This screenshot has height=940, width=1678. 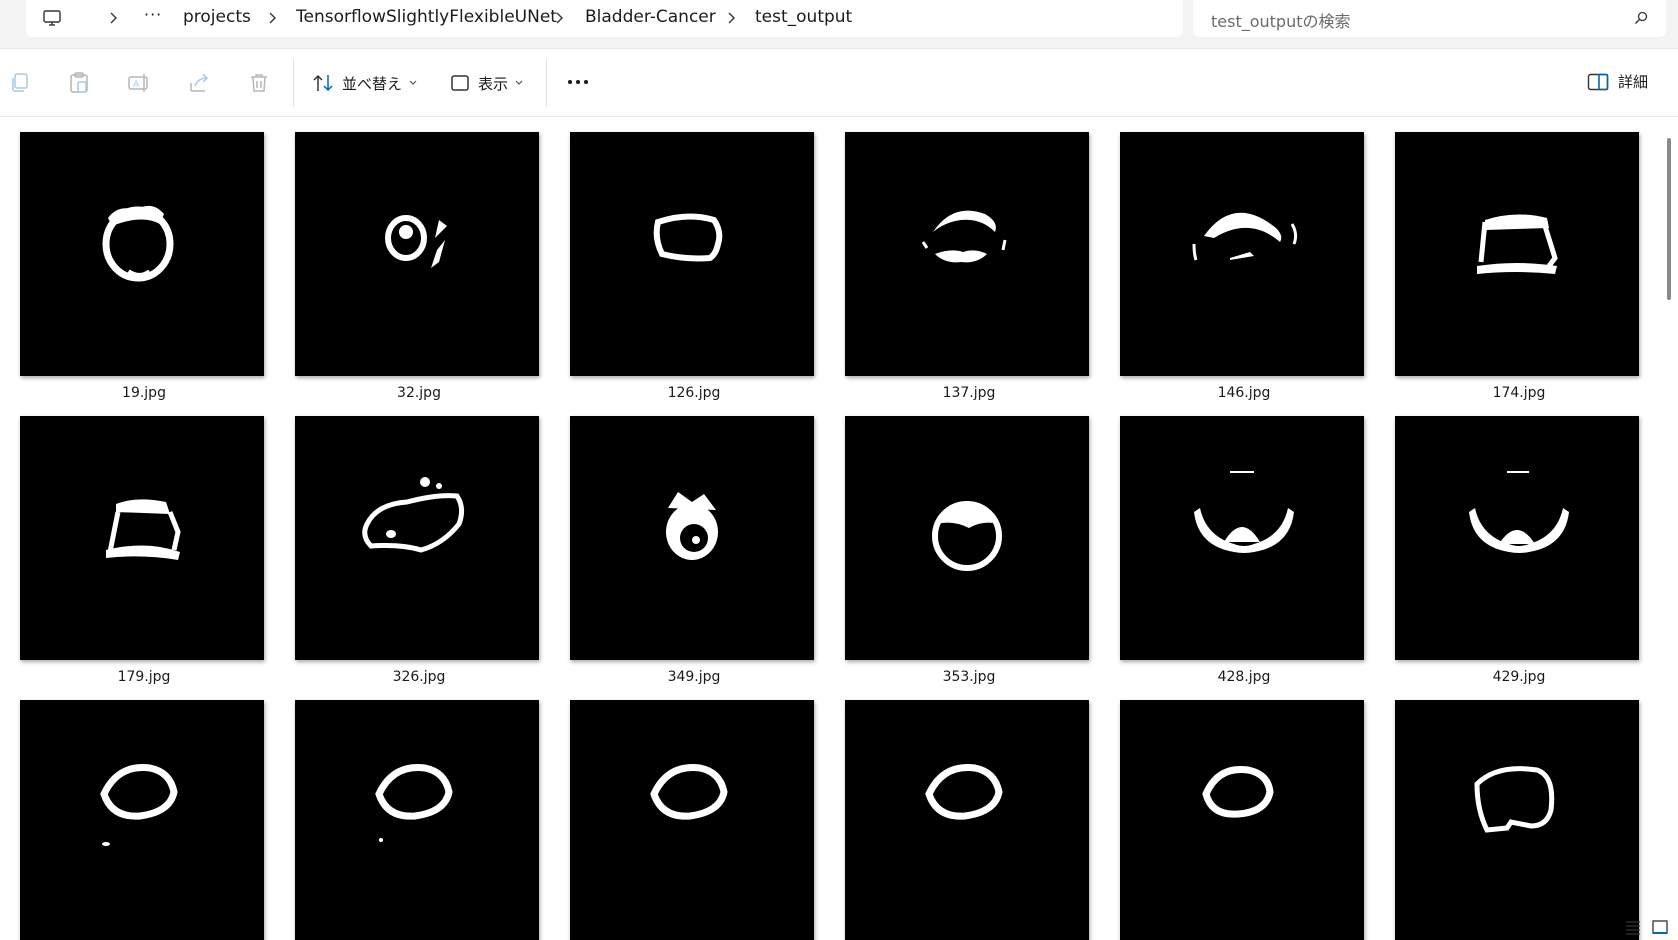 I want to click on sort-icon, so click(x=323, y=83).